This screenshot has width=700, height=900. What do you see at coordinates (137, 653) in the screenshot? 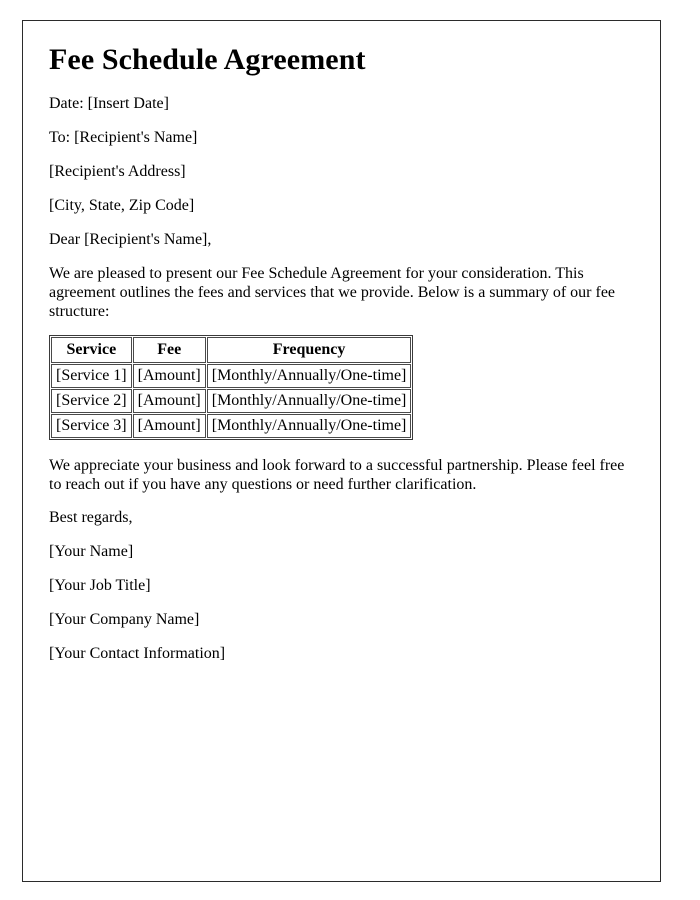
I see `your-contact-information-line: [Your Contact Information]` at bounding box center [137, 653].